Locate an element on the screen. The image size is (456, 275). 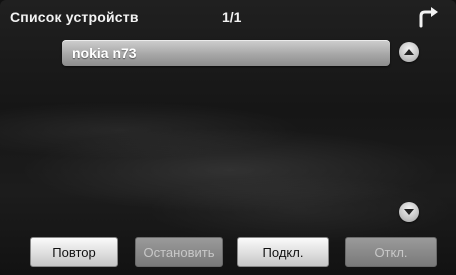
scroll-up-button is located at coordinates (409, 52).